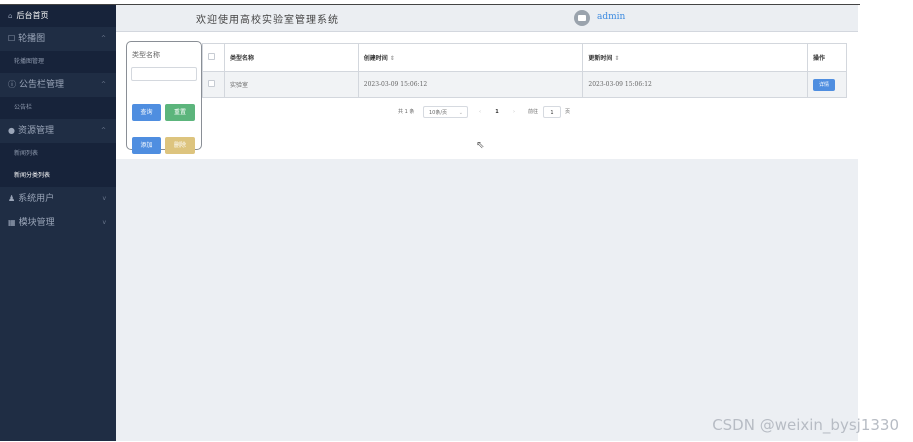 This screenshot has height=442, width=913. Describe the element at coordinates (58, 199) in the screenshot. I see `sidebar-group-system-users: ♟ 系统用户 v` at that location.